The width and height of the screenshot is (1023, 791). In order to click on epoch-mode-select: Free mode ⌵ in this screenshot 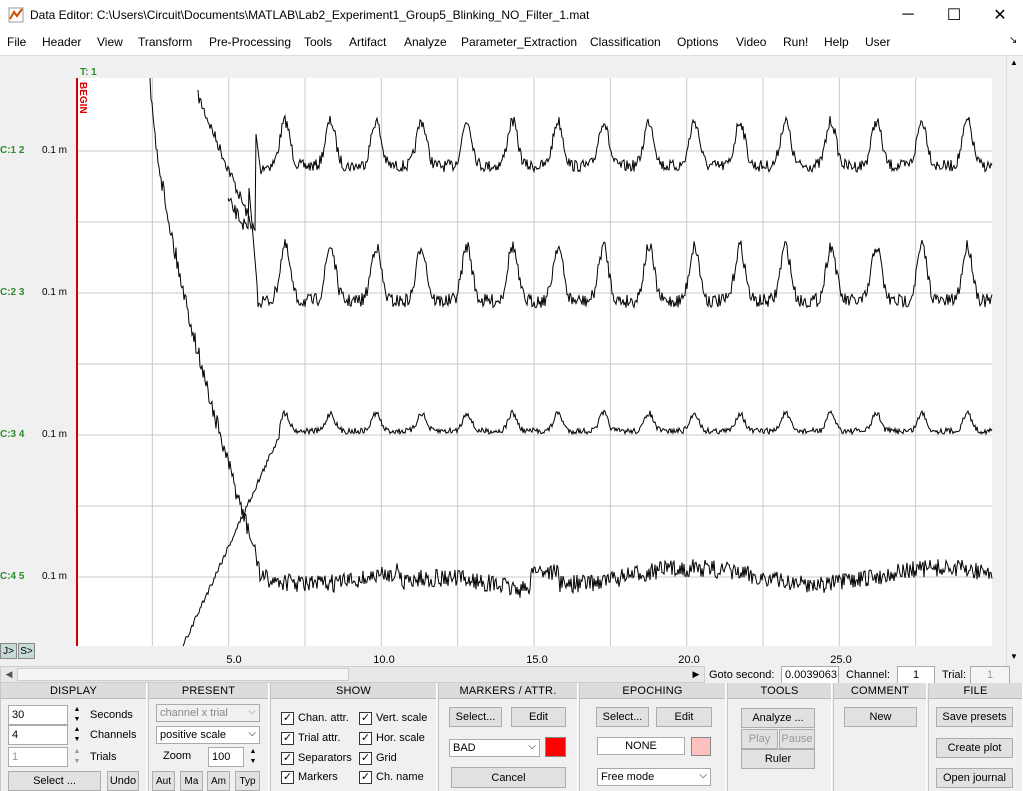, I will do `click(654, 777)`.